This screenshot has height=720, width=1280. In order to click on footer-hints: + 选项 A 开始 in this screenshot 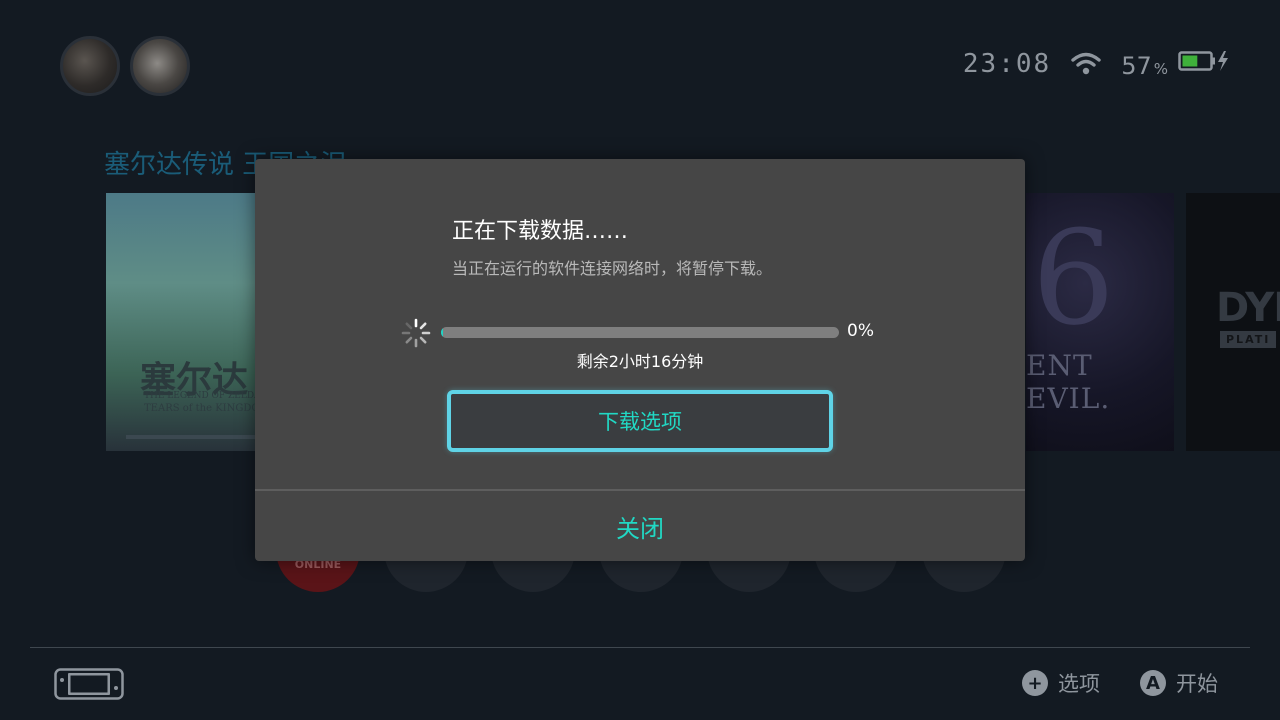, I will do `click(1120, 683)`.